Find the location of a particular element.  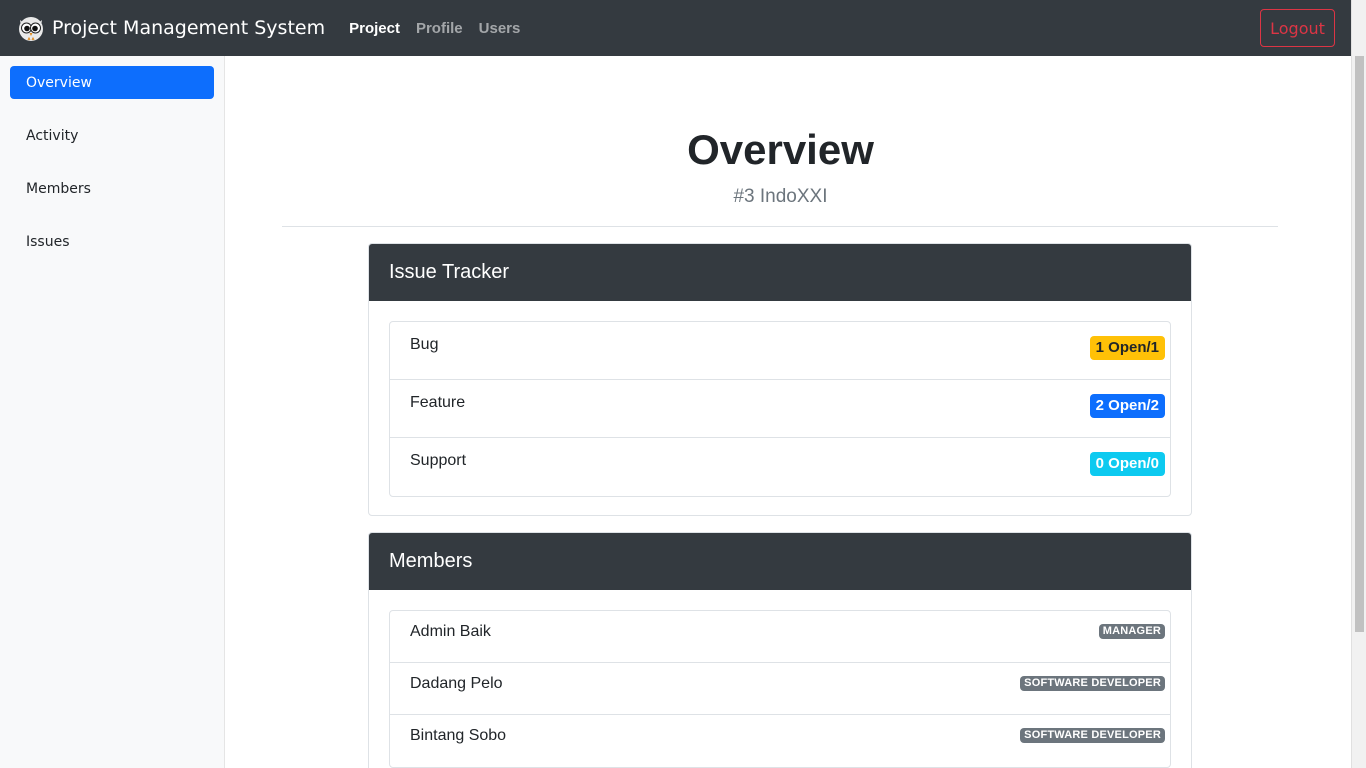

tracker-row-feature: Feature 2 Open/2 is located at coordinates (780, 409).